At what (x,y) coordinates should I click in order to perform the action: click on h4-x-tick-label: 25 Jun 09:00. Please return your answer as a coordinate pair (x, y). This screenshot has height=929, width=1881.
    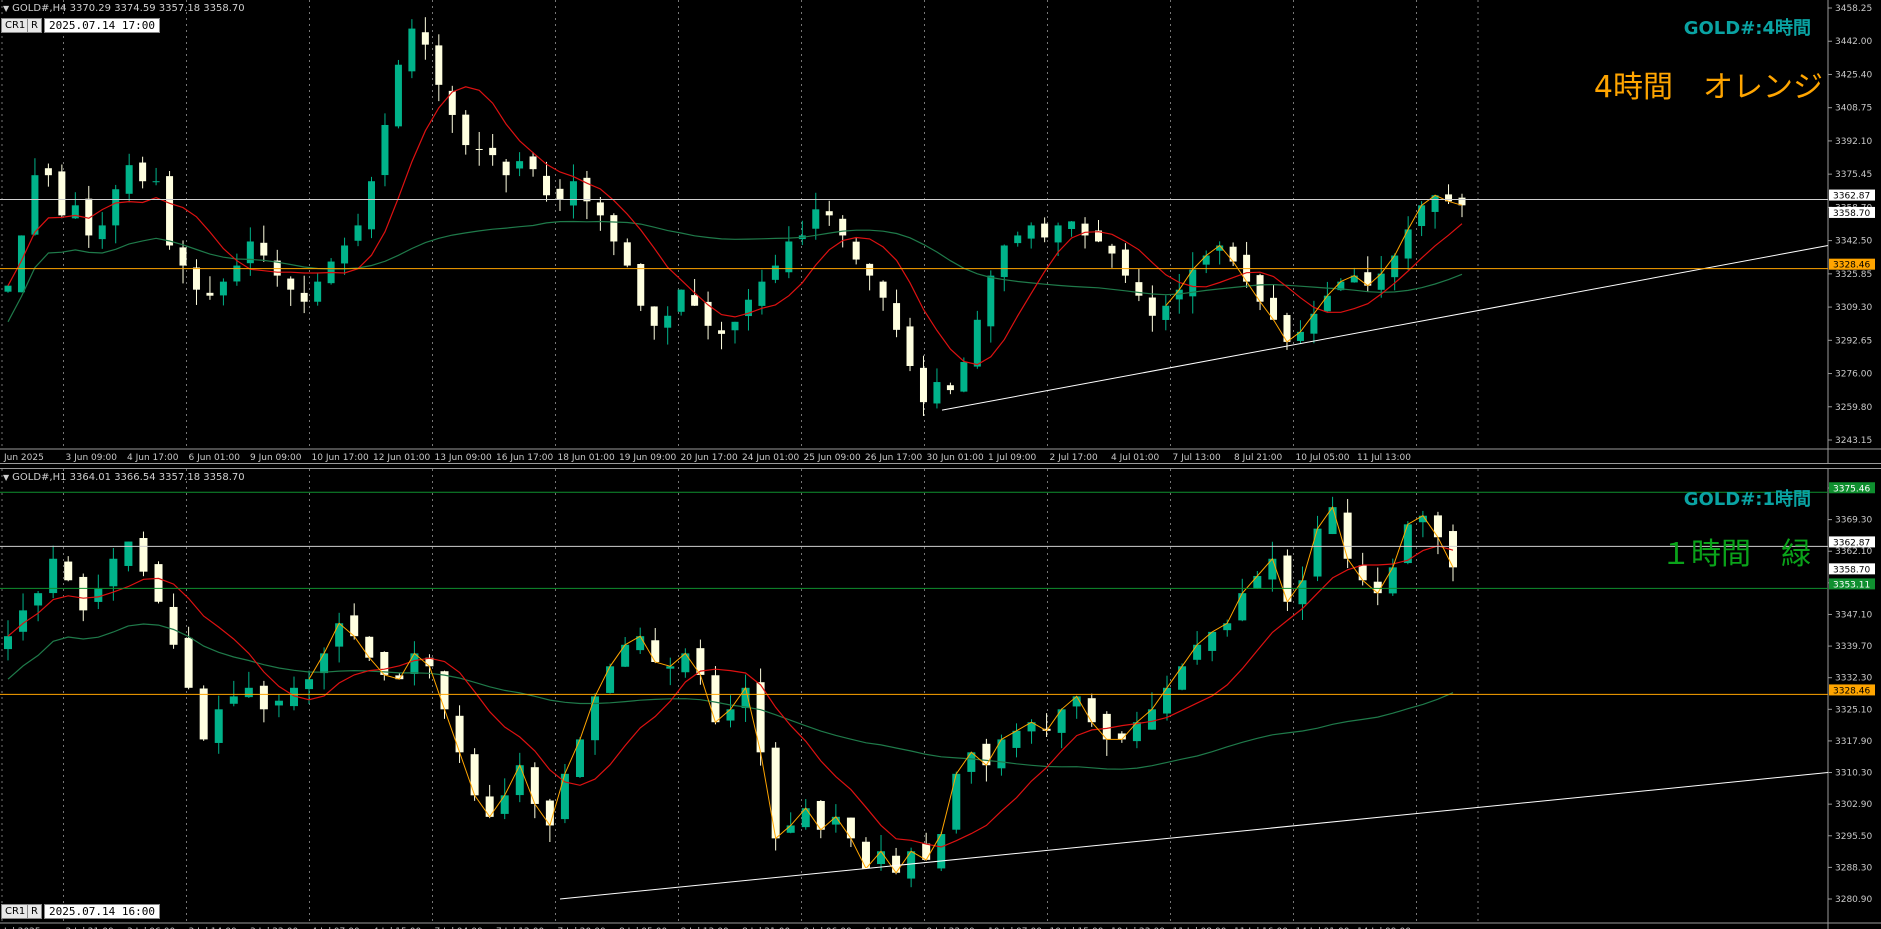
    Looking at the image, I should click on (832, 458).